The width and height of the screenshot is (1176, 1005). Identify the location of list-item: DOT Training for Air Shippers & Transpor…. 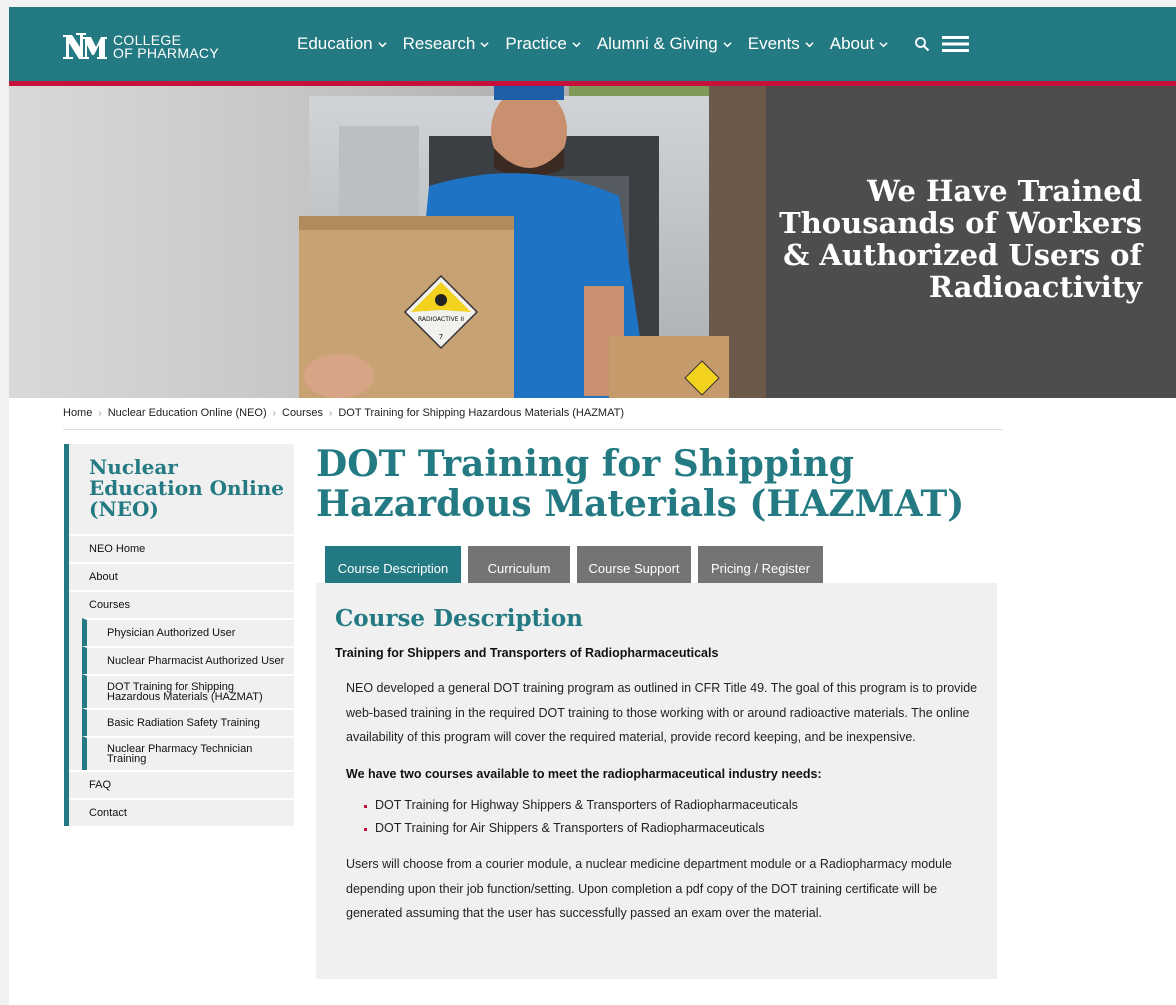
(674, 828).